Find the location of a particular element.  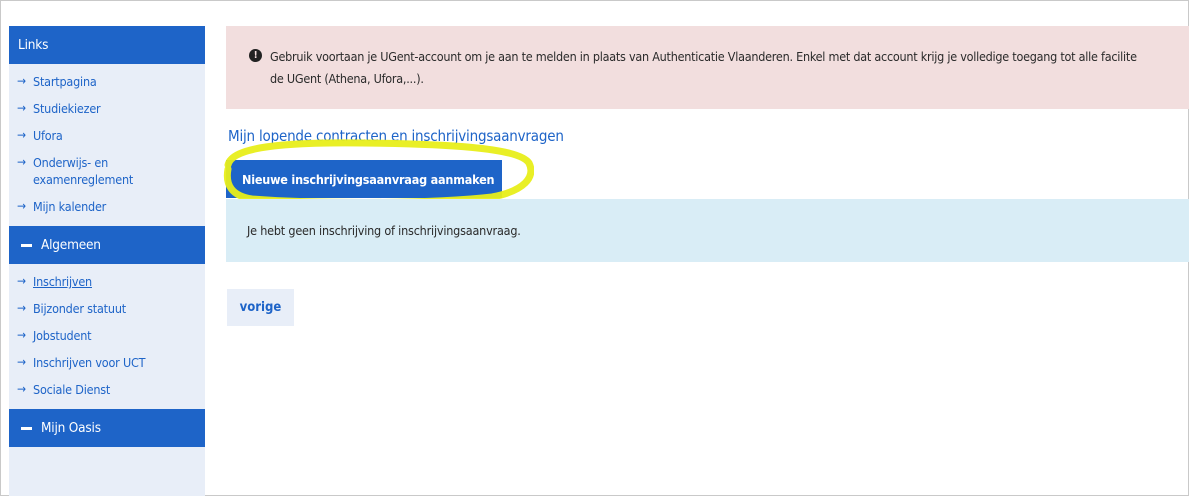

sidebar-item-label: Ufora is located at coordinates (46, 135).